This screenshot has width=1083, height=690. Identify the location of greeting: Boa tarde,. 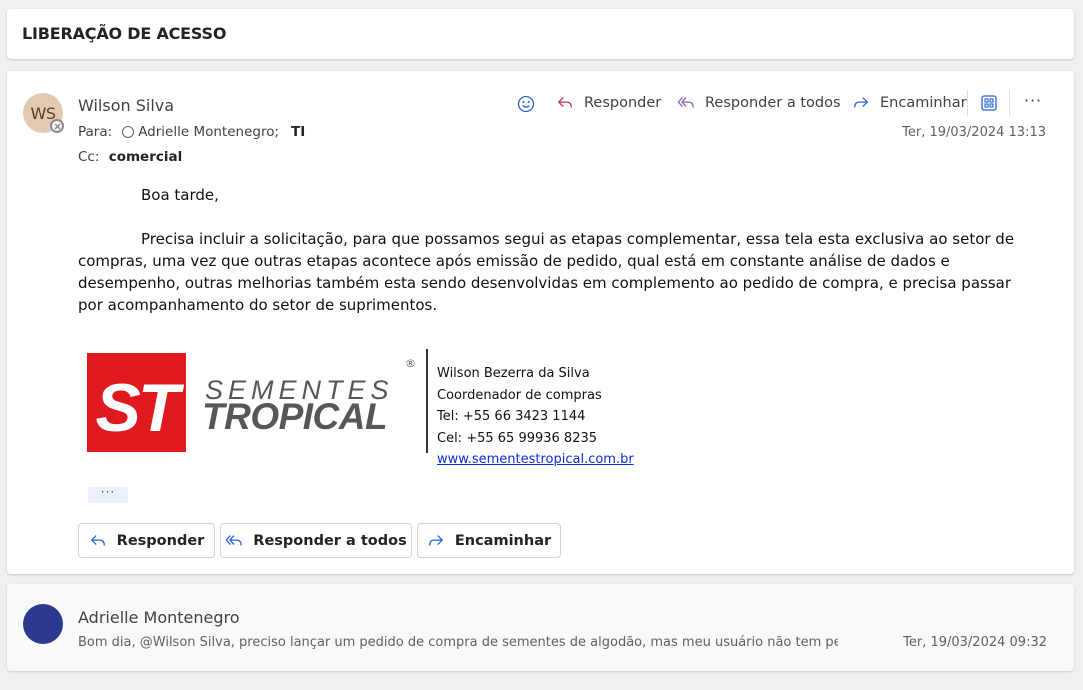
(180, 195).